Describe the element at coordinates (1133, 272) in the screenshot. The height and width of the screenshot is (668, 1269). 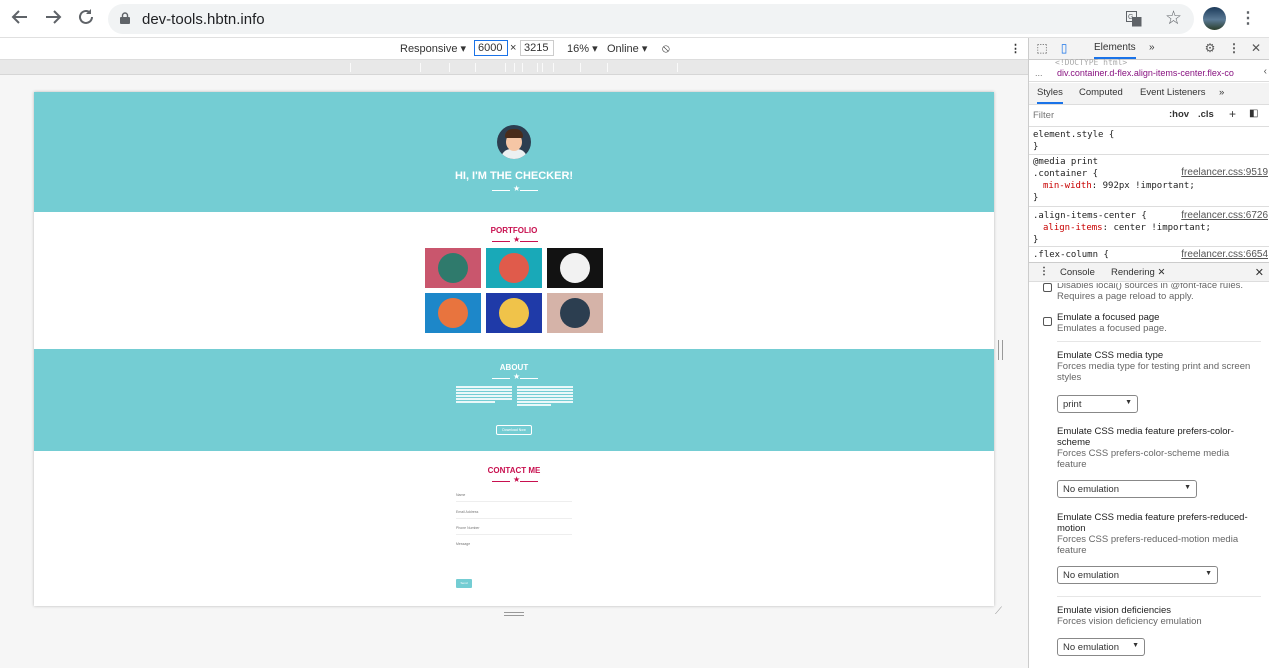
I see `tab-rendering-label: Rendering` at that location.